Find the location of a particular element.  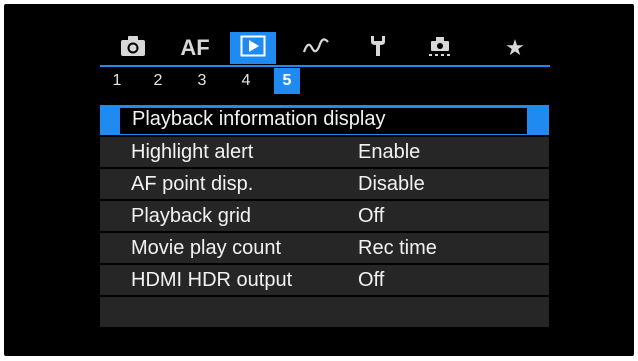

tab-af: AF is located at coordinates (195, 48).